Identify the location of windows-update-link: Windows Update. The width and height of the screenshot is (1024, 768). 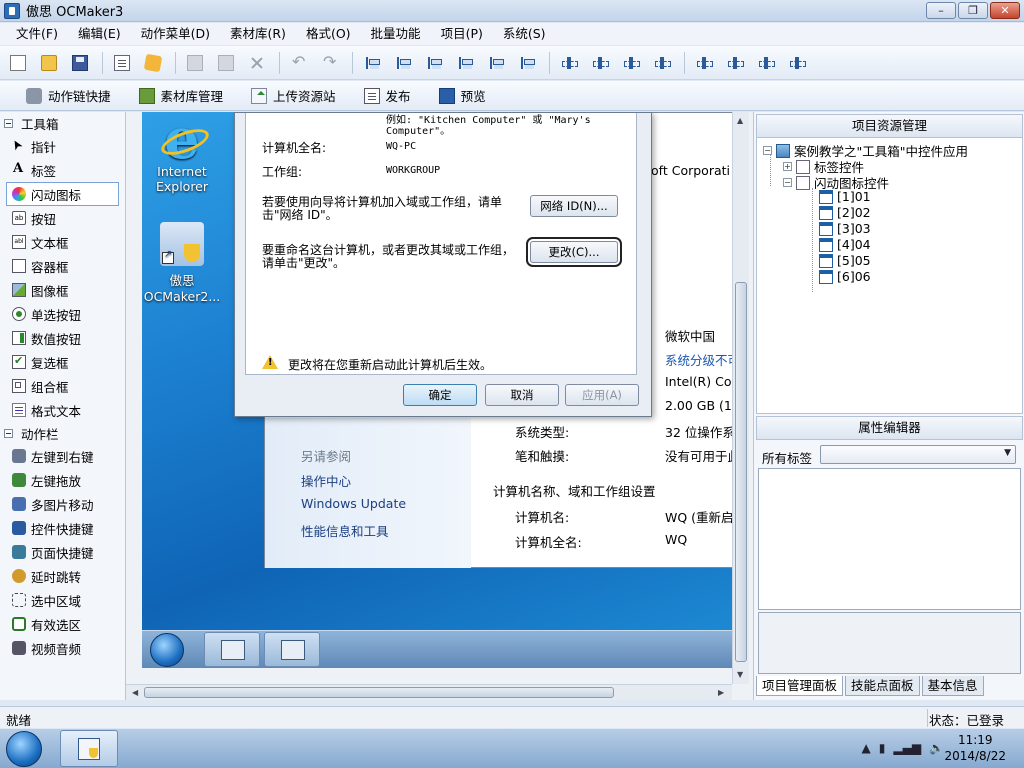
(353, 503).